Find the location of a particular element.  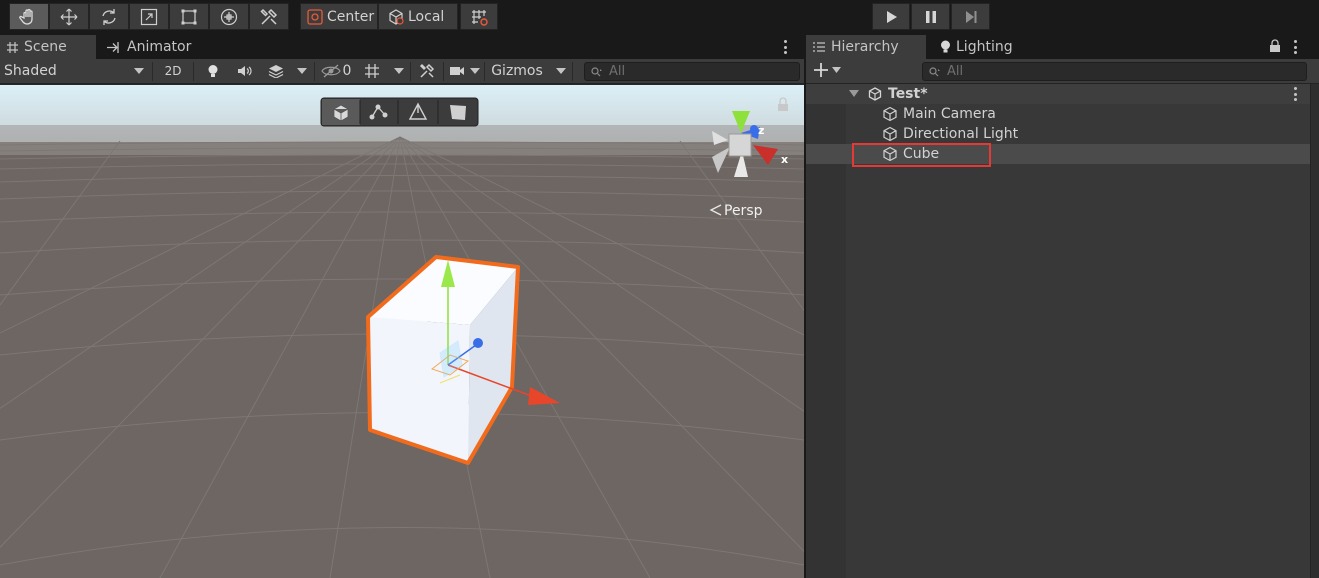

gizmos-button: Gizmos is located at coordinates (517, 71).